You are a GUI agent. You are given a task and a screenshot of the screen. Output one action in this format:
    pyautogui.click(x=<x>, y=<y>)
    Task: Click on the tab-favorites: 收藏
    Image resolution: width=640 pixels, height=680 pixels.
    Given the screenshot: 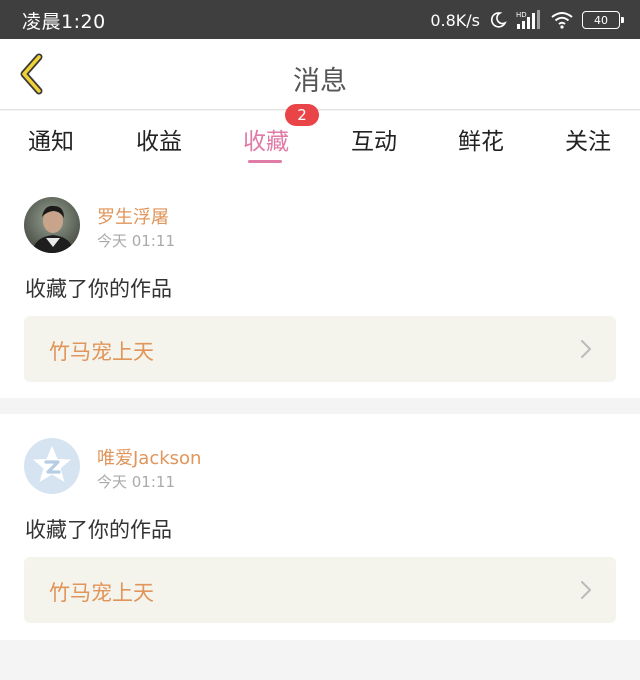 What is the action you would take?
    pyautogui.click(x=266, y=139)
    